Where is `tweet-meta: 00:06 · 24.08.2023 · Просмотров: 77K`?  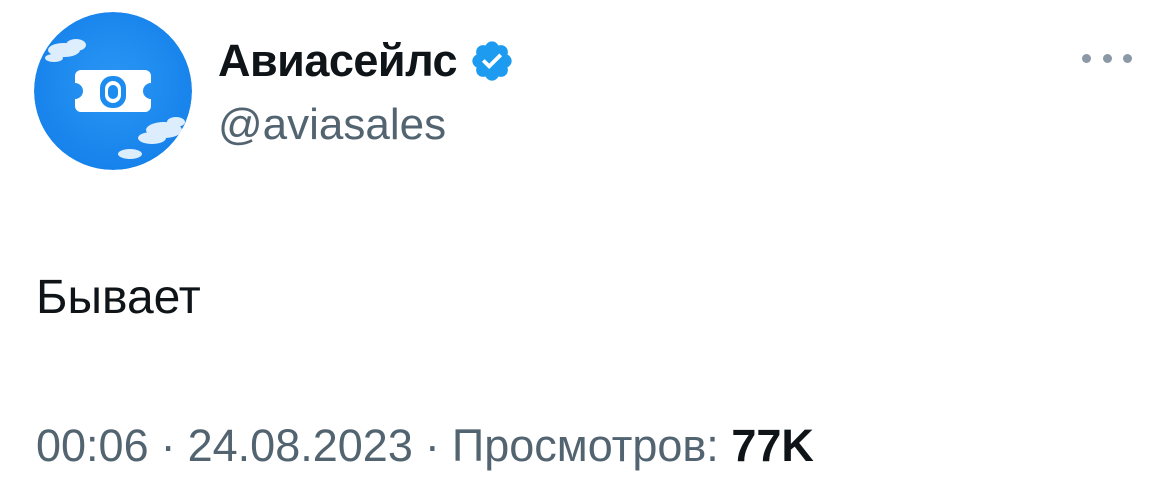 tweet-meta: 00:06 · 24.08.2023 · Просмотров: 77K is located at coordinates (425, 446).